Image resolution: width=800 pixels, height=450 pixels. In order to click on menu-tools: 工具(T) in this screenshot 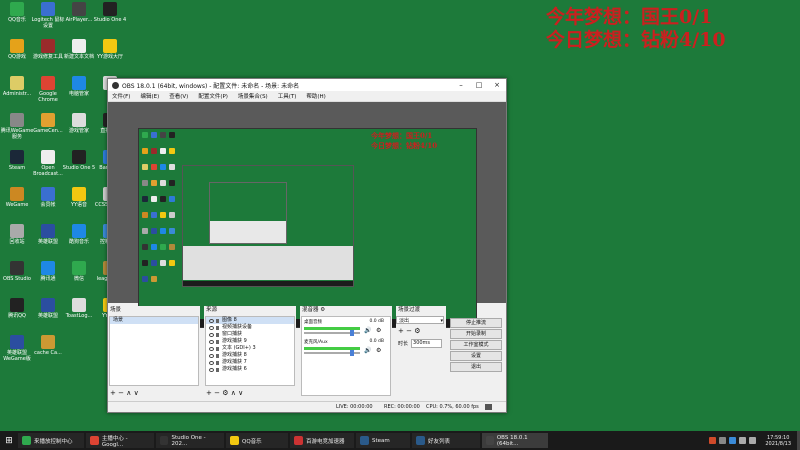, I will do `click(287, 96)`.